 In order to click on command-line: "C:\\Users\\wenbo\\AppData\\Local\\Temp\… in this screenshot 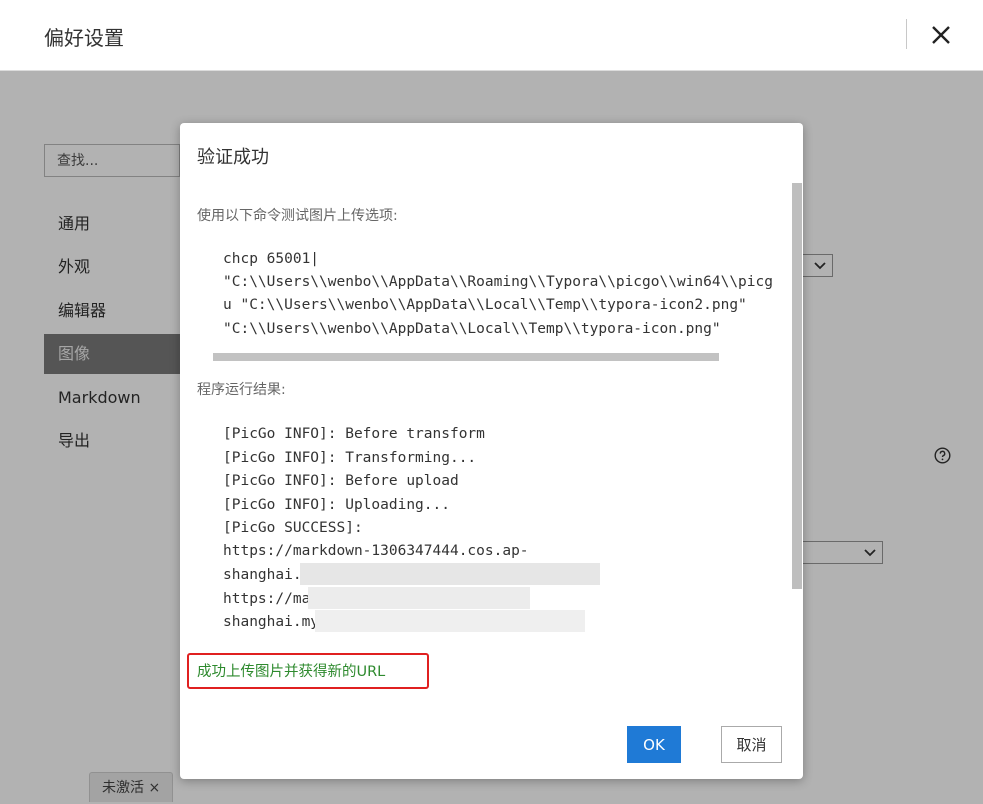, I will do `click(472, 329)`.